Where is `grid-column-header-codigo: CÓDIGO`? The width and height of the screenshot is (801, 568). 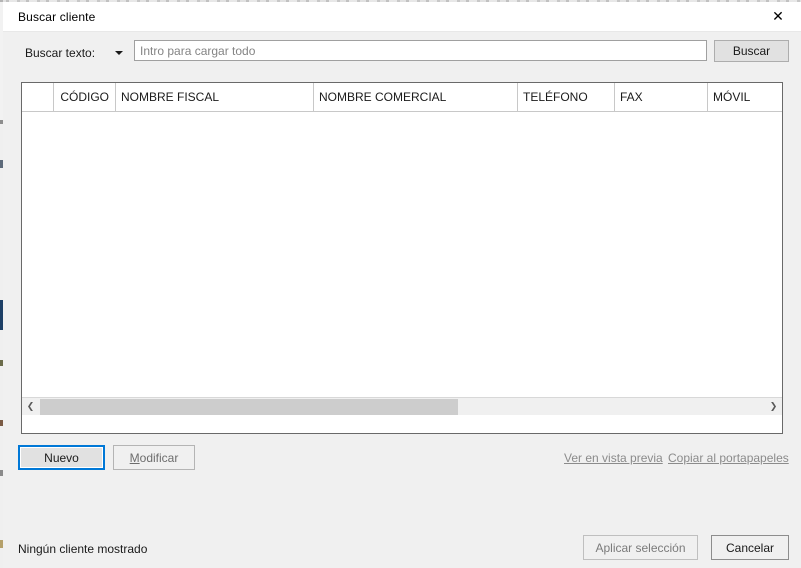
grid-column-header-codigo: CÓDIGO is located at coordinates (85, 97).